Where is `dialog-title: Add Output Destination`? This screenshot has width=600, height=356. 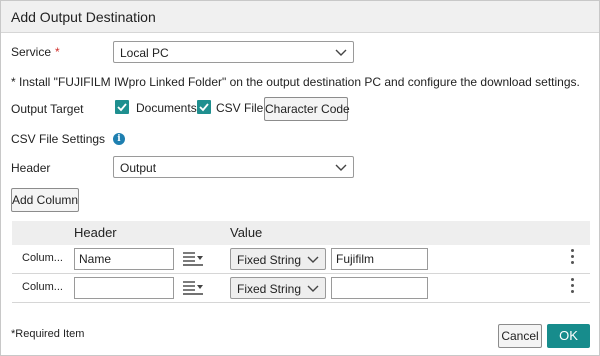
dialog-title: Add Output Destination is located at coordinates (83, 17).